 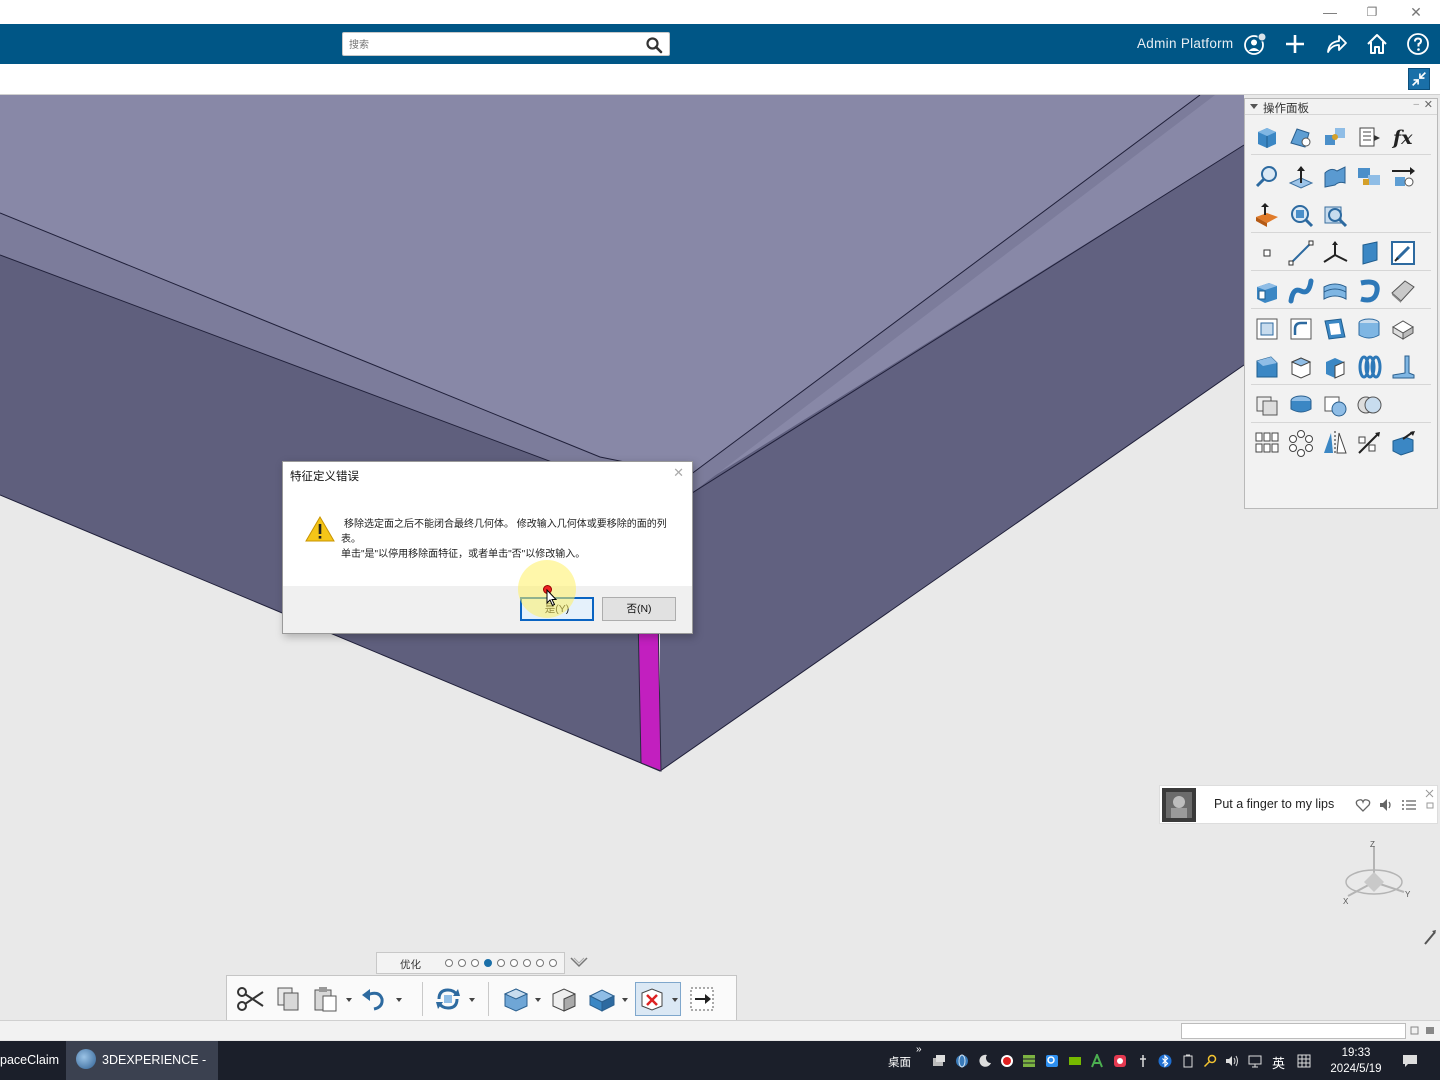 I want to click on dialog-close-button: ✕, so click(x=678, y=473).